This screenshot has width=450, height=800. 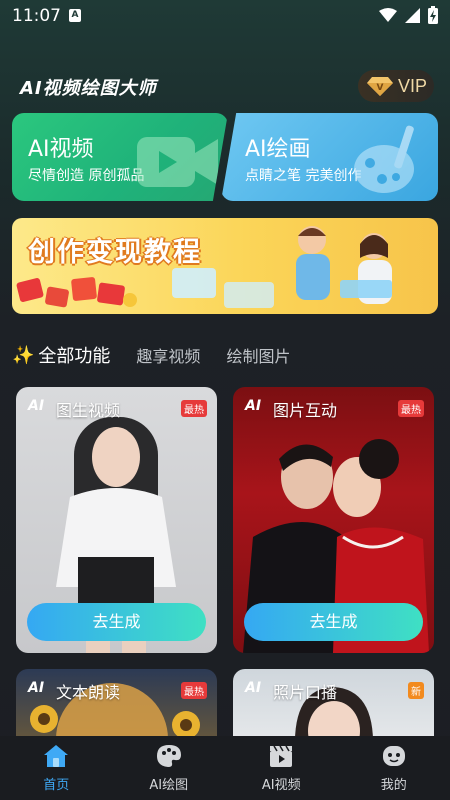 I want to click on ai-paint-card: AI绘画 点睛之笔 完美创作, so click(x=329, y=157).